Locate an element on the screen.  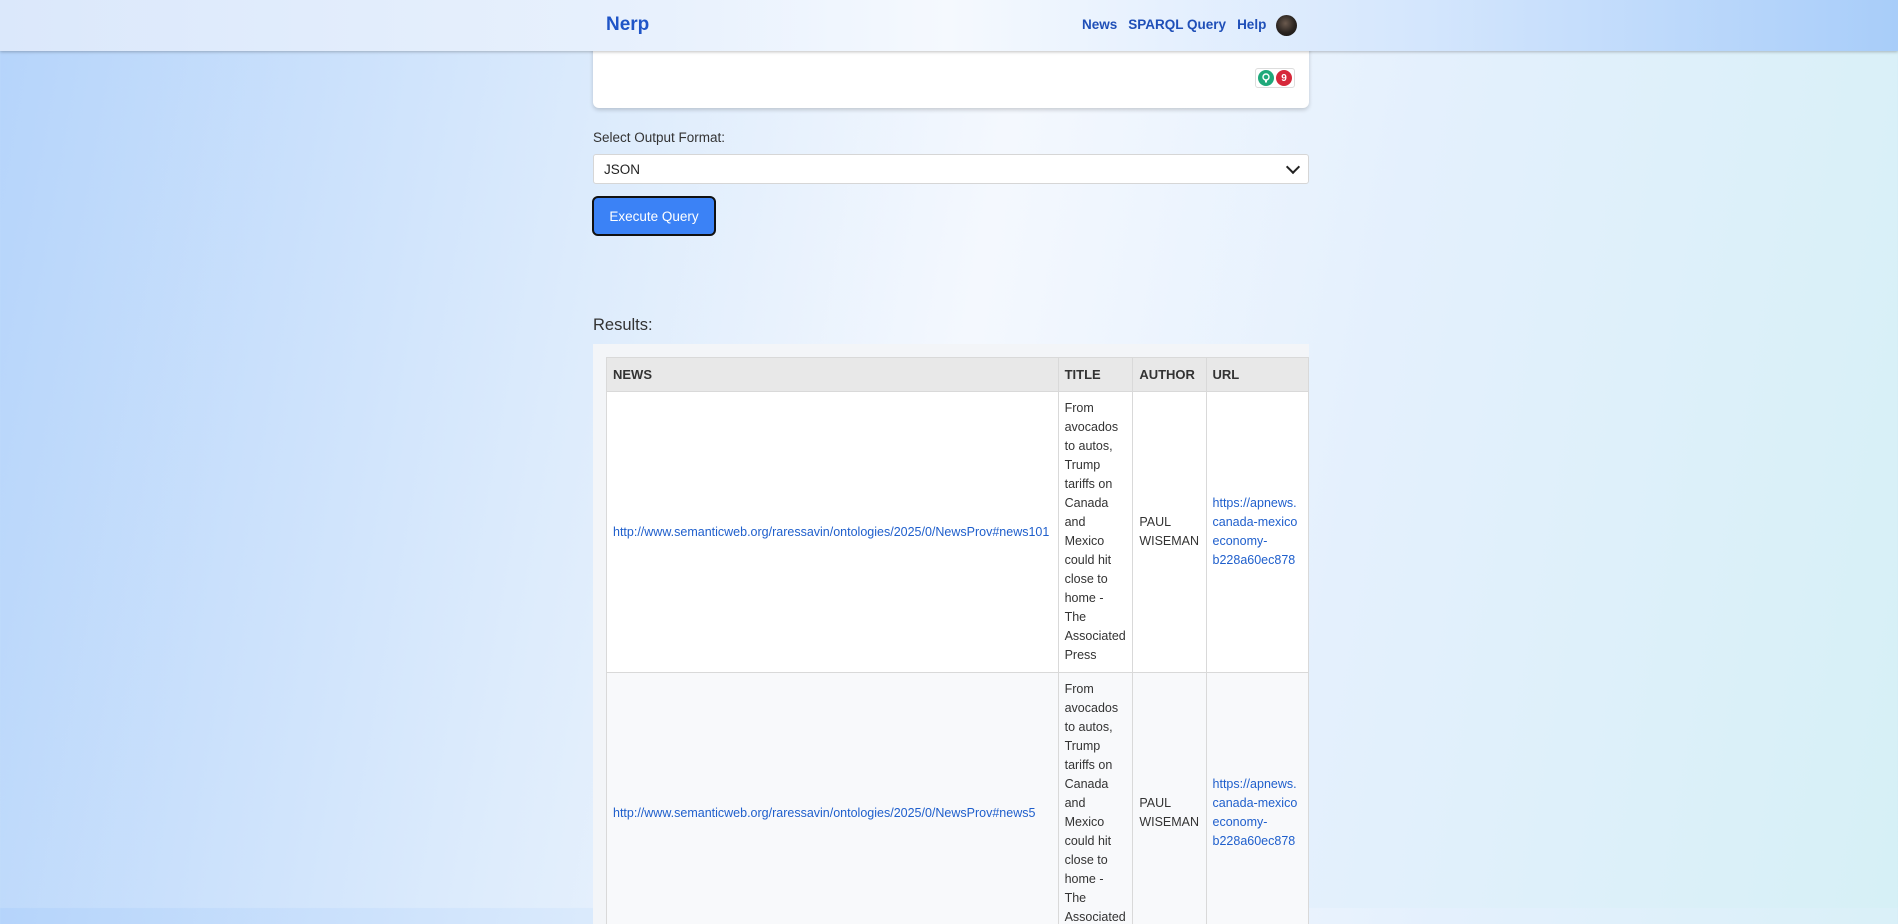
nav-link-sparql-query: SPARQL Query is located at coordinates (1177, 24).